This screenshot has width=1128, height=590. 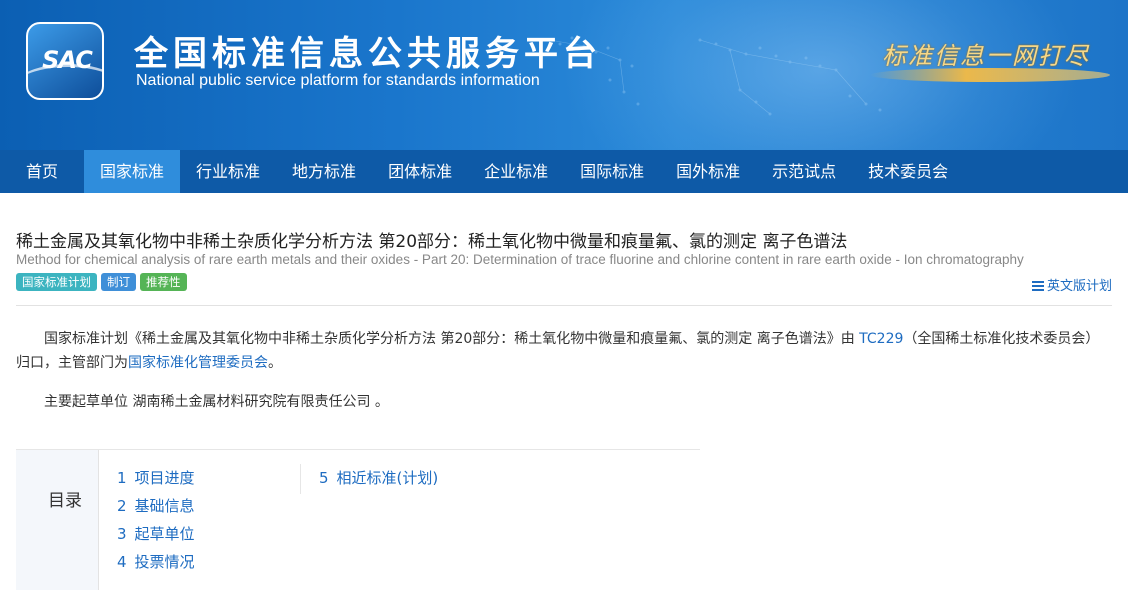 What do you see at coordinates (164, 534) in the screenshot?
I see `toc-item-label: 起草单位` at bounding box center [164, 534].